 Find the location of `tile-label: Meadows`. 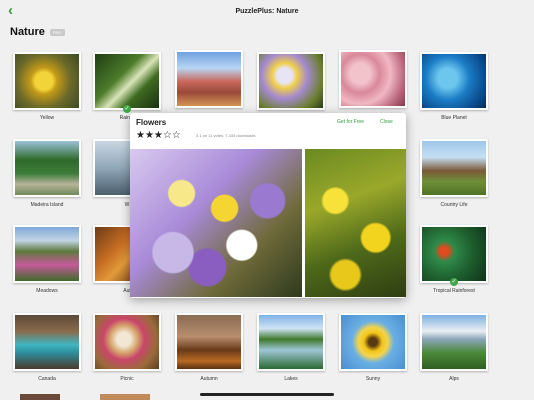

tile-label: Meadows is located at coordinates (47, 291).